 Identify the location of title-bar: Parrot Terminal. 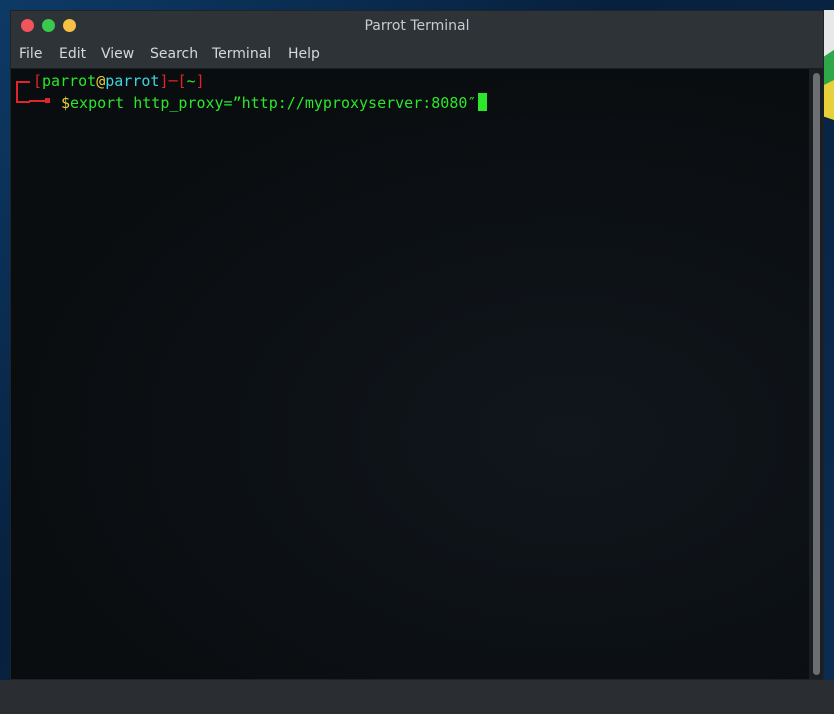
(417, 26).